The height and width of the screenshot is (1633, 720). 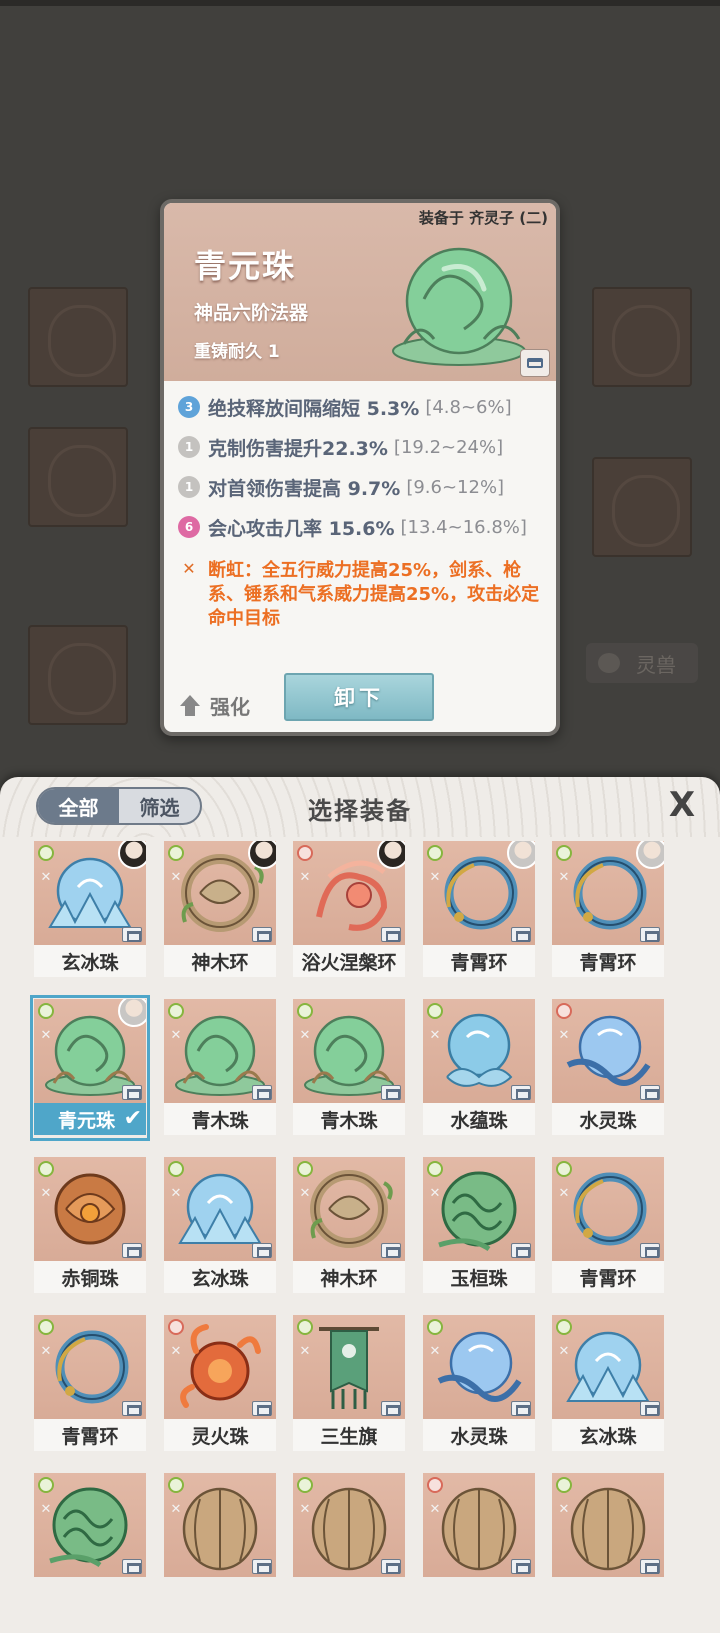 I want to click on spirit-beast-button: 灵兽, so click(x=642, y=663).